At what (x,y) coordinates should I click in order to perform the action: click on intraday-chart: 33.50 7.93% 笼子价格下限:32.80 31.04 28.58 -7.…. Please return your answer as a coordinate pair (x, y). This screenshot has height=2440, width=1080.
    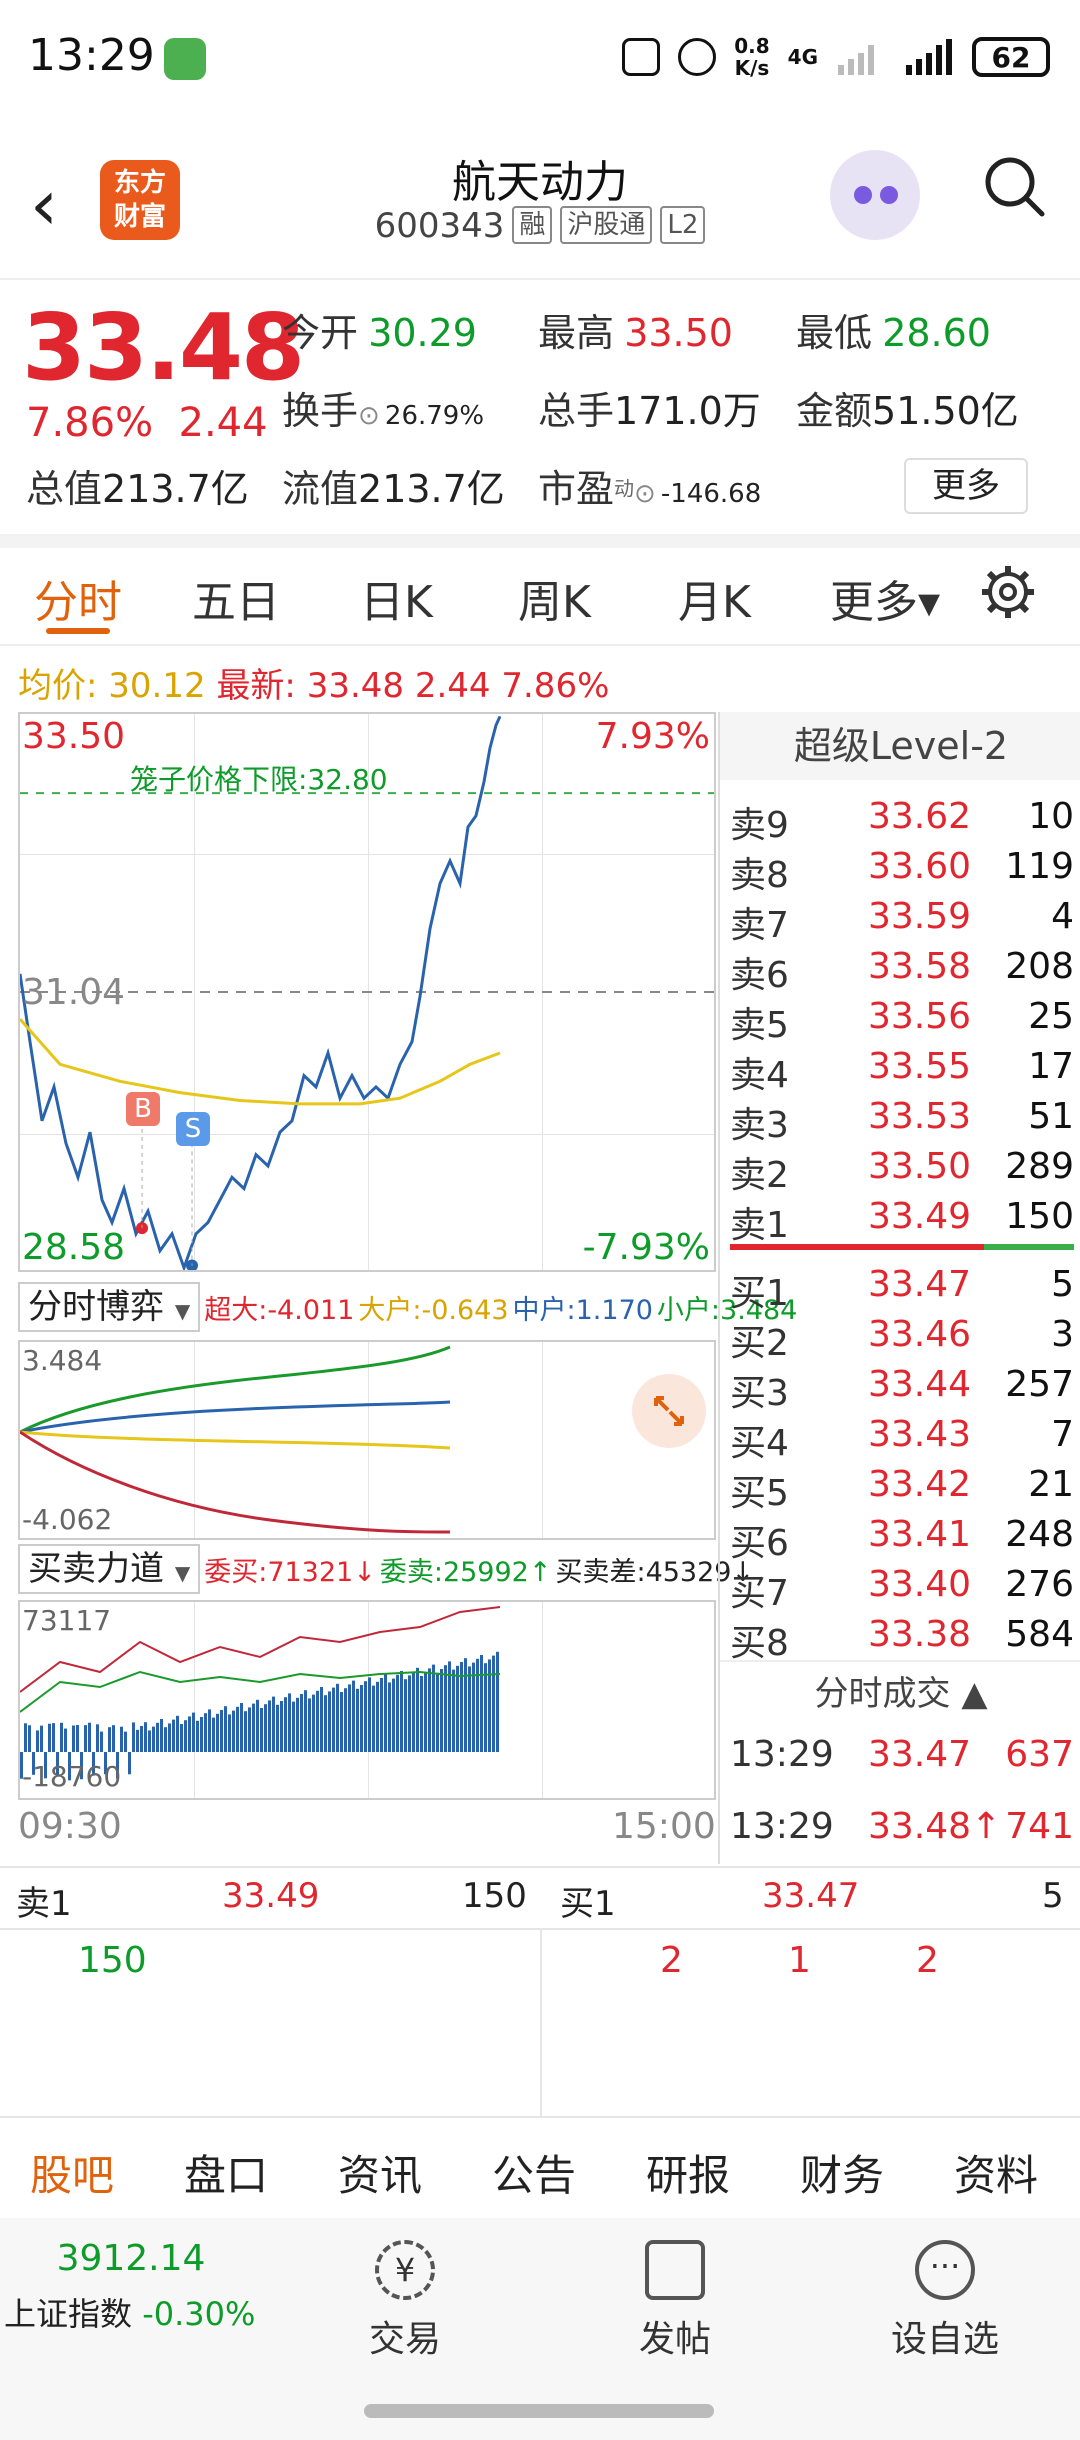
    Looking at the image, I should click on (367, 992).